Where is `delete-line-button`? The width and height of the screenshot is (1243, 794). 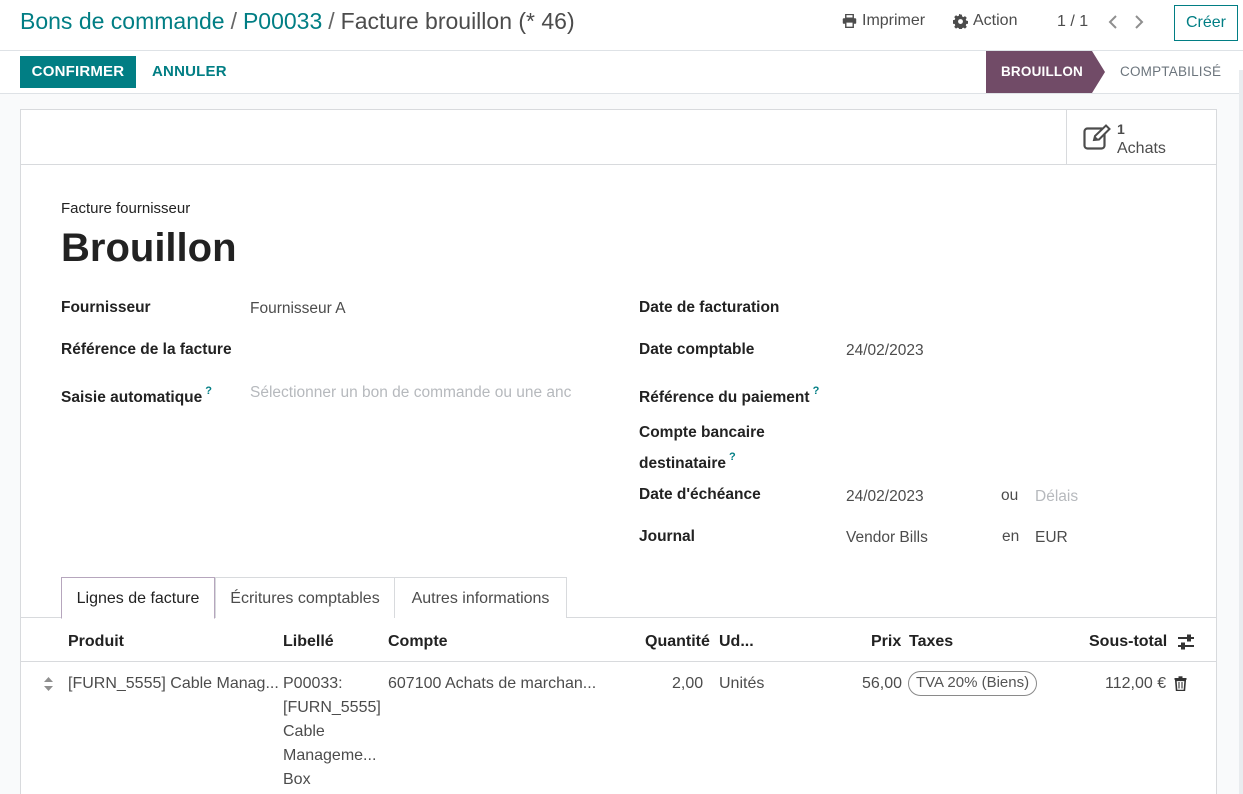
delete-line-button is located at coordinates (1180, 685).